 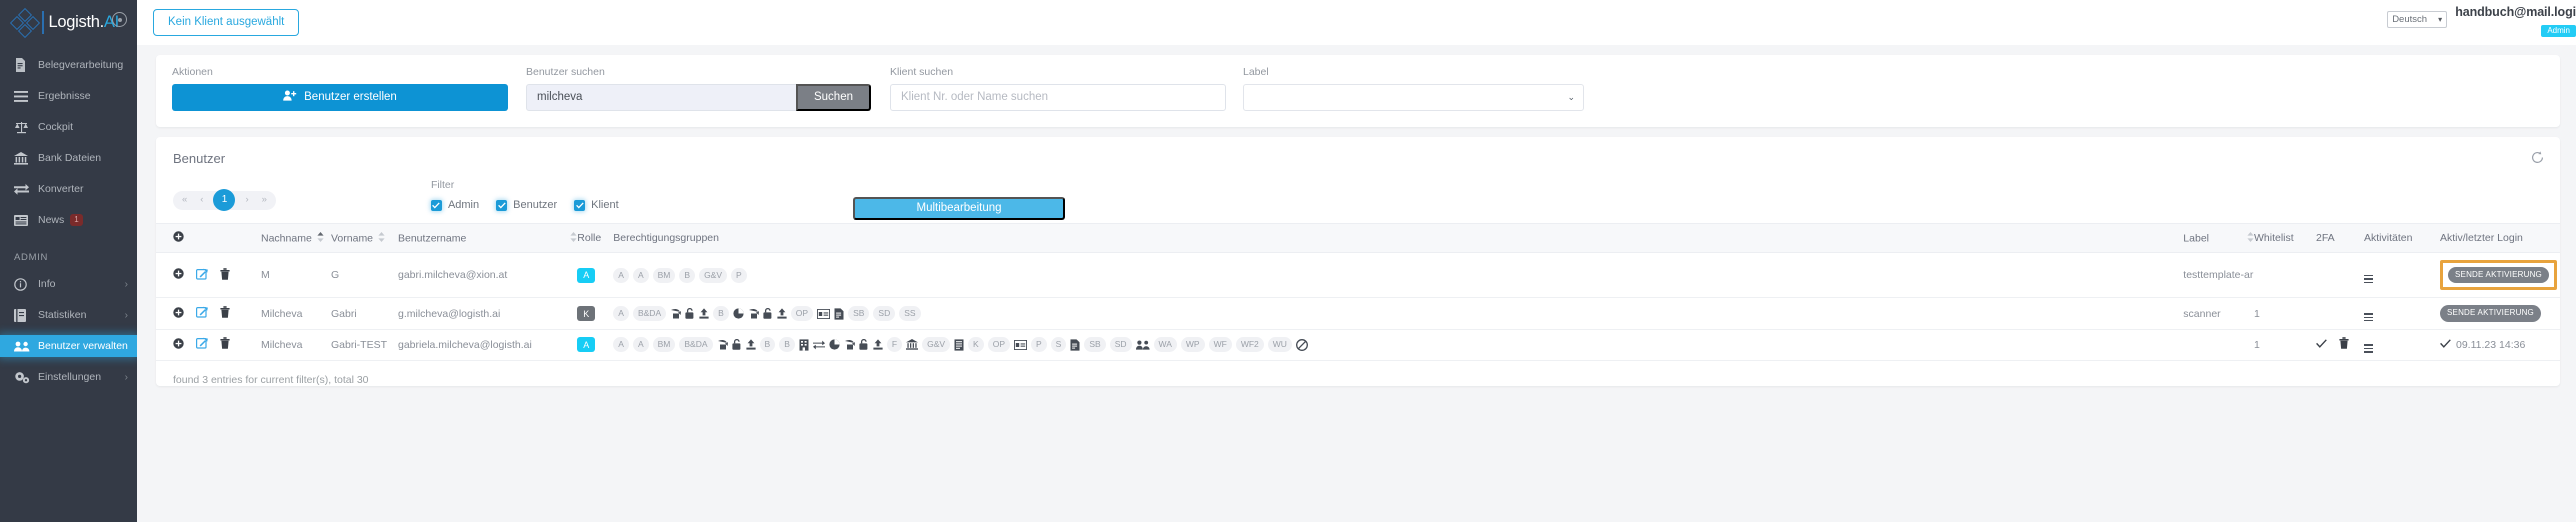 I want to click on col-nachname: Nachname, so click(x=296, y=238).